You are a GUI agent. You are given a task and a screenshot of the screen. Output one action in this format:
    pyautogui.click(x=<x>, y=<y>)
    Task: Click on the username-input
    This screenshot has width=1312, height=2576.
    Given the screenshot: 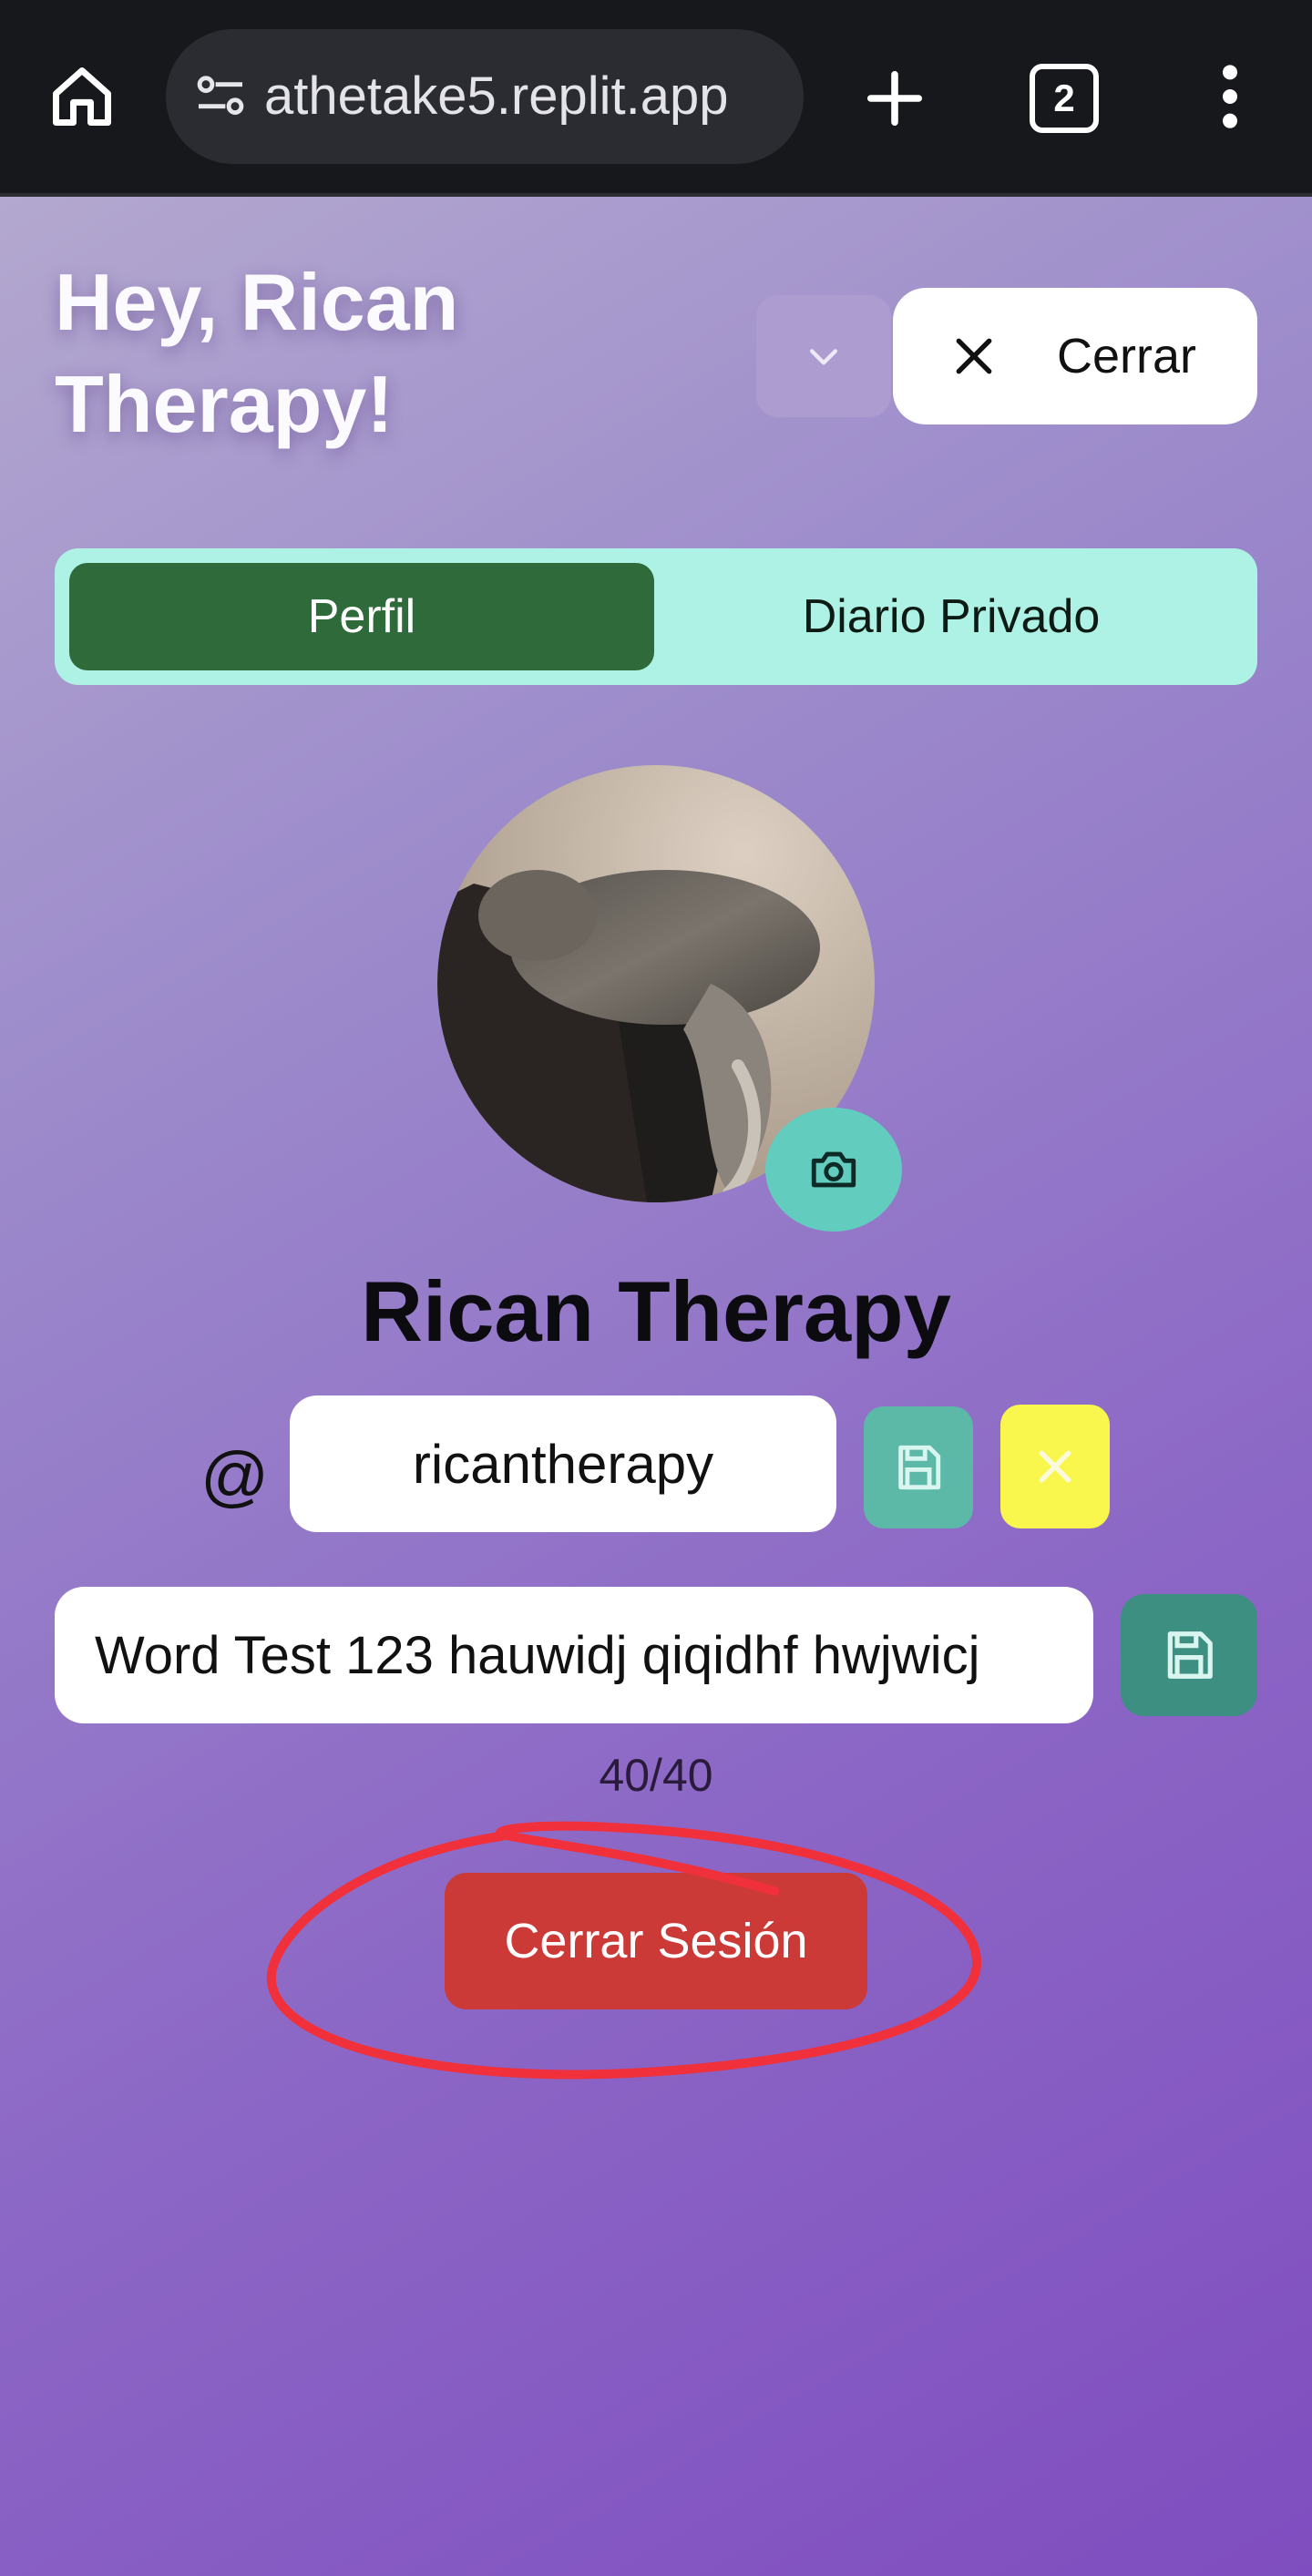 What is the action you would take?
    pyautogui.click(x=563, y=1463)
    